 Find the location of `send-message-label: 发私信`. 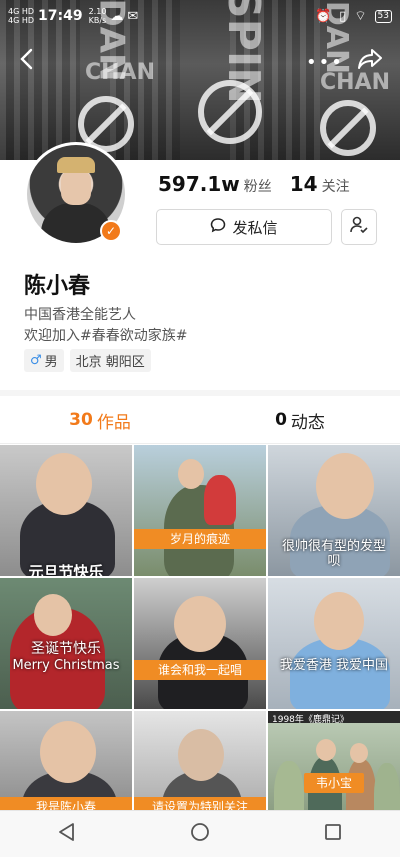

send-message-label: 发私信 is located at coordinates (255, 227).